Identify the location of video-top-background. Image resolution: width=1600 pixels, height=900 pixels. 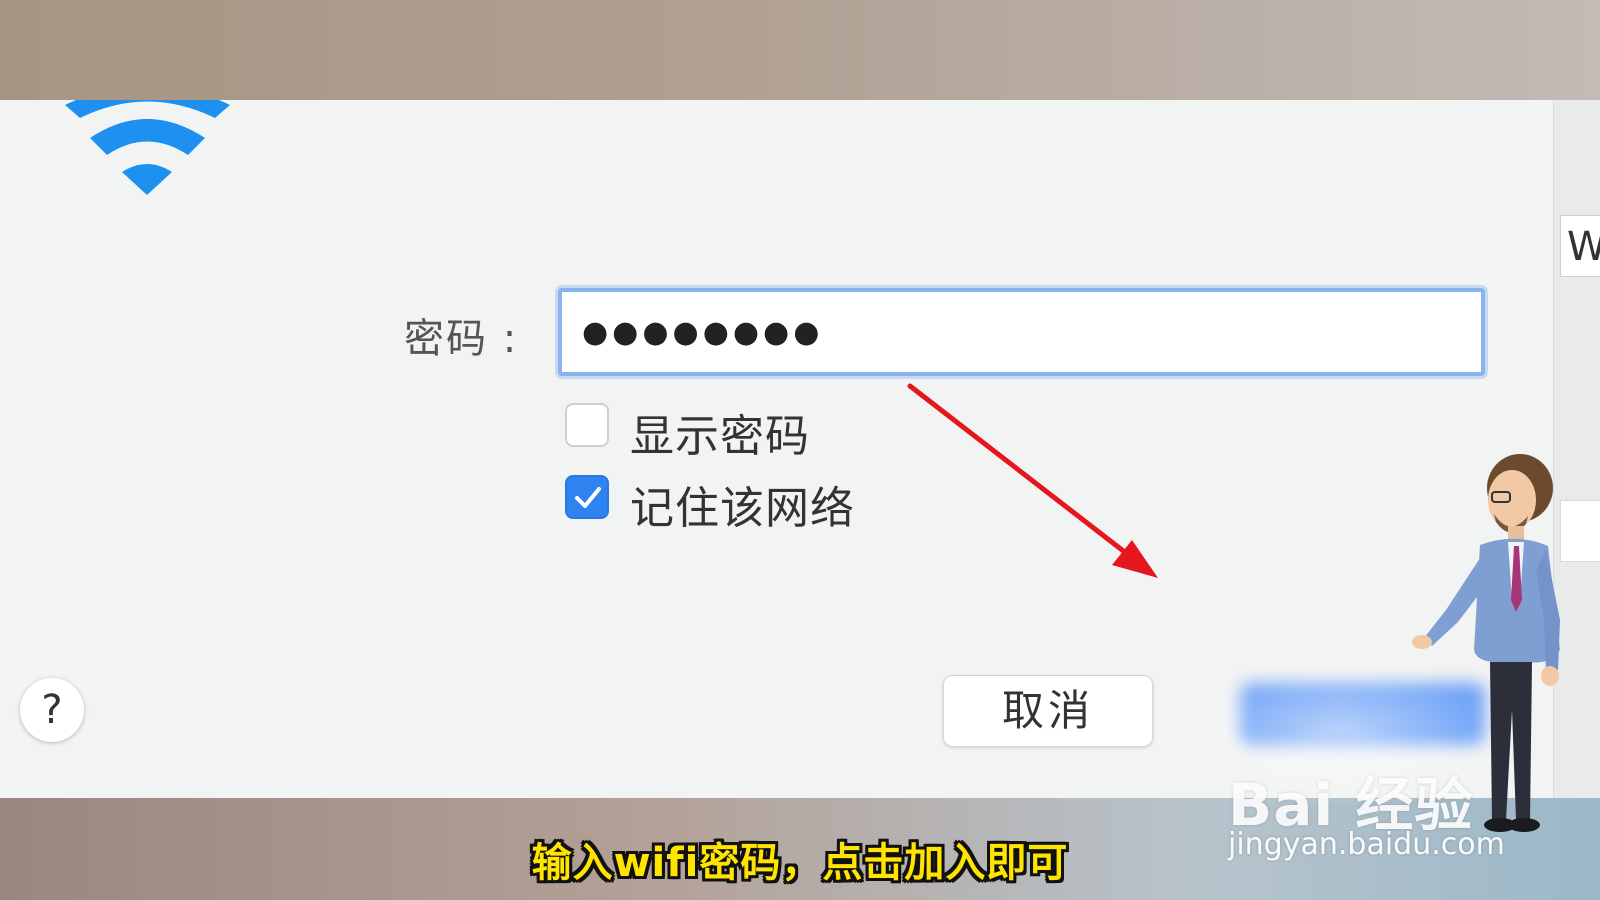
(800, 50).